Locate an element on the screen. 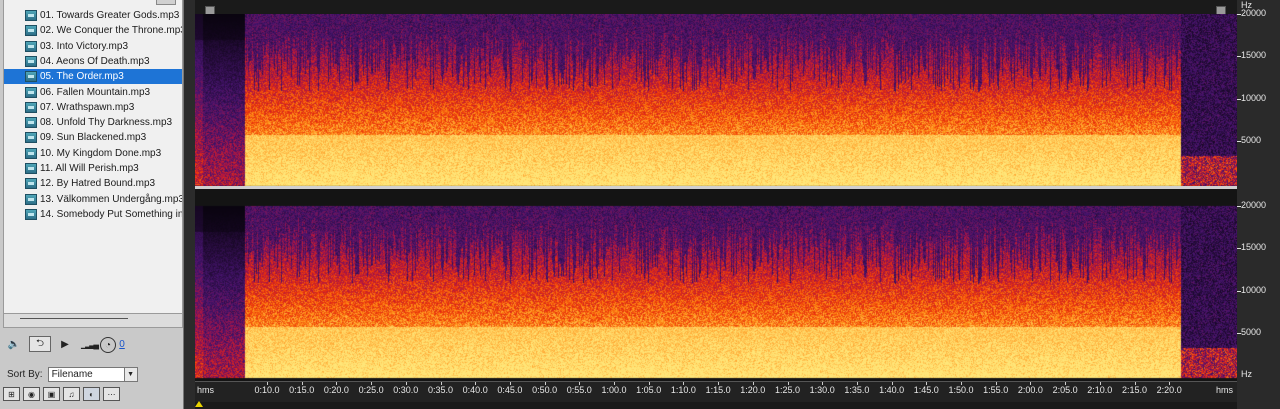  sort-row: Sort By: Filename ▼ is located at coordinates (92, 374).